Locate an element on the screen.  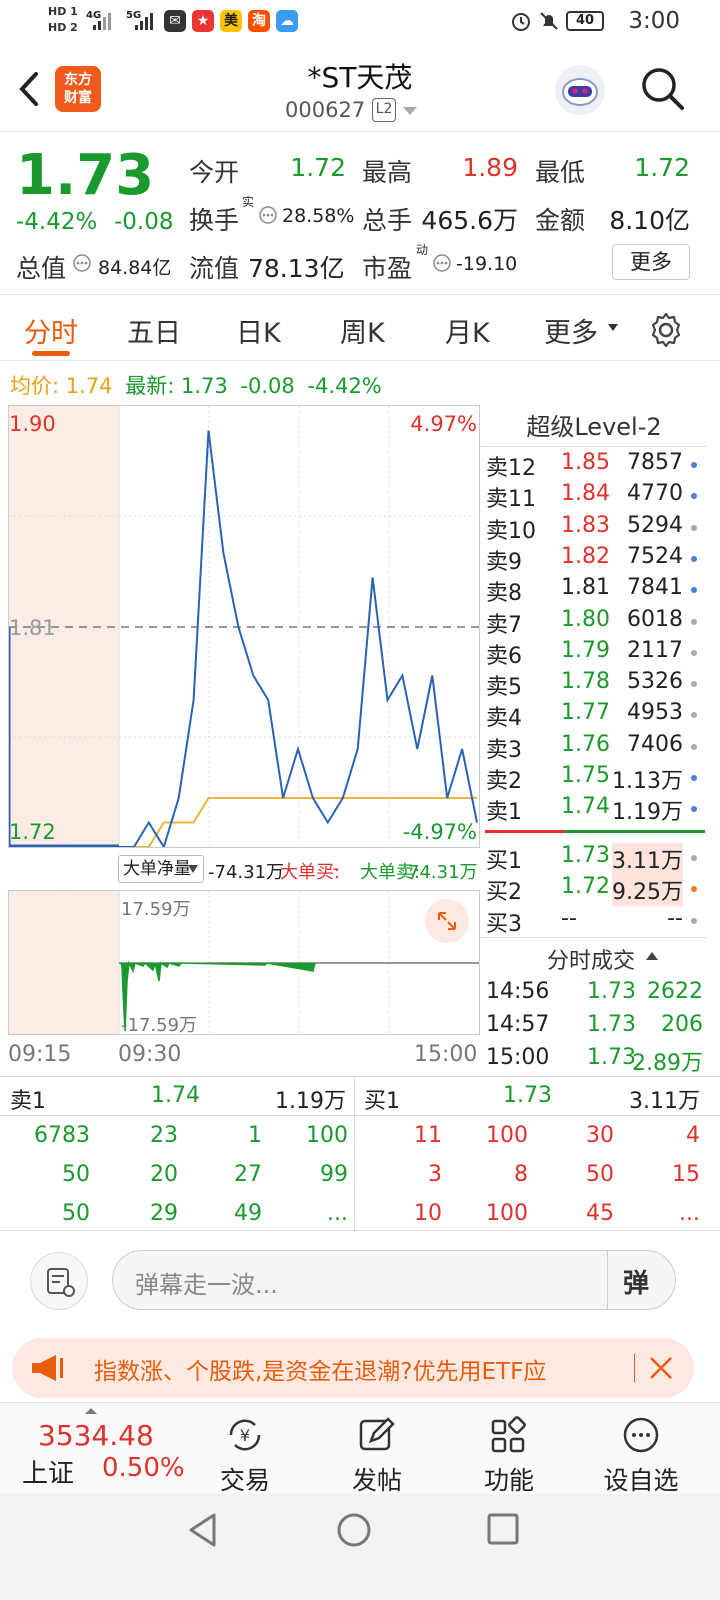
ask-row: 卖5 1.78 5326 is located at coordinates (594, 685).